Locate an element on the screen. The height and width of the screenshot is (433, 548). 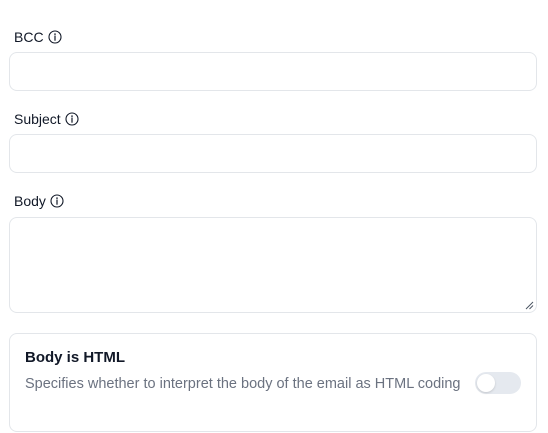
resize-handle-icon is located at coordinates (529, 305).